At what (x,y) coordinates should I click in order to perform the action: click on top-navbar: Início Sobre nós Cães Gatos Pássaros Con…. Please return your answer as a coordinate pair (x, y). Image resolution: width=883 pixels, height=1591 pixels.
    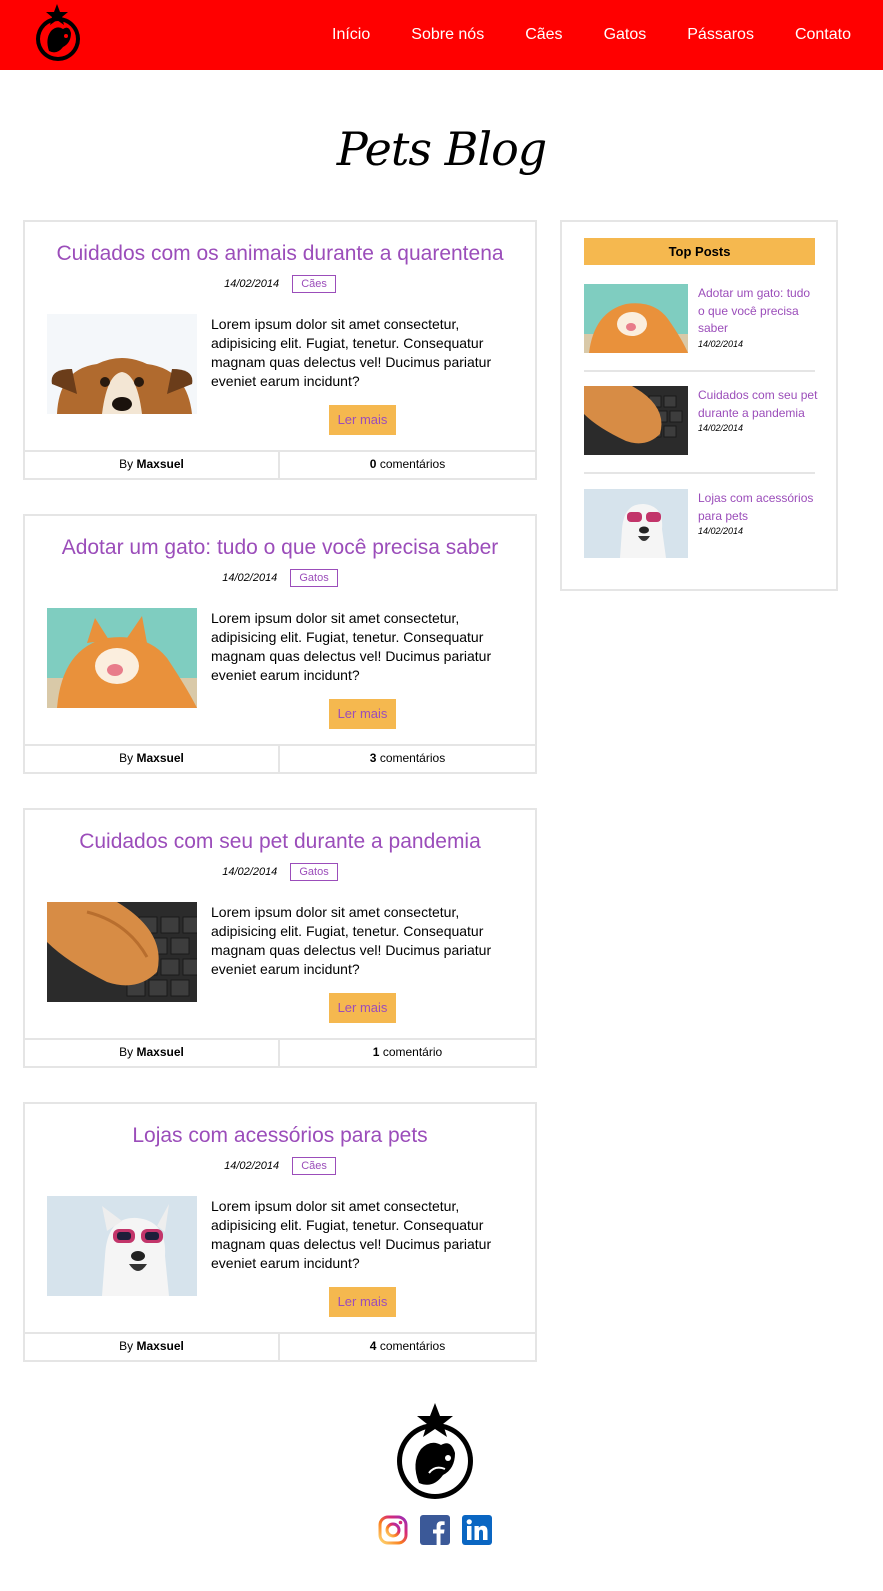
    Looking at the image, I should click on (441, 35).